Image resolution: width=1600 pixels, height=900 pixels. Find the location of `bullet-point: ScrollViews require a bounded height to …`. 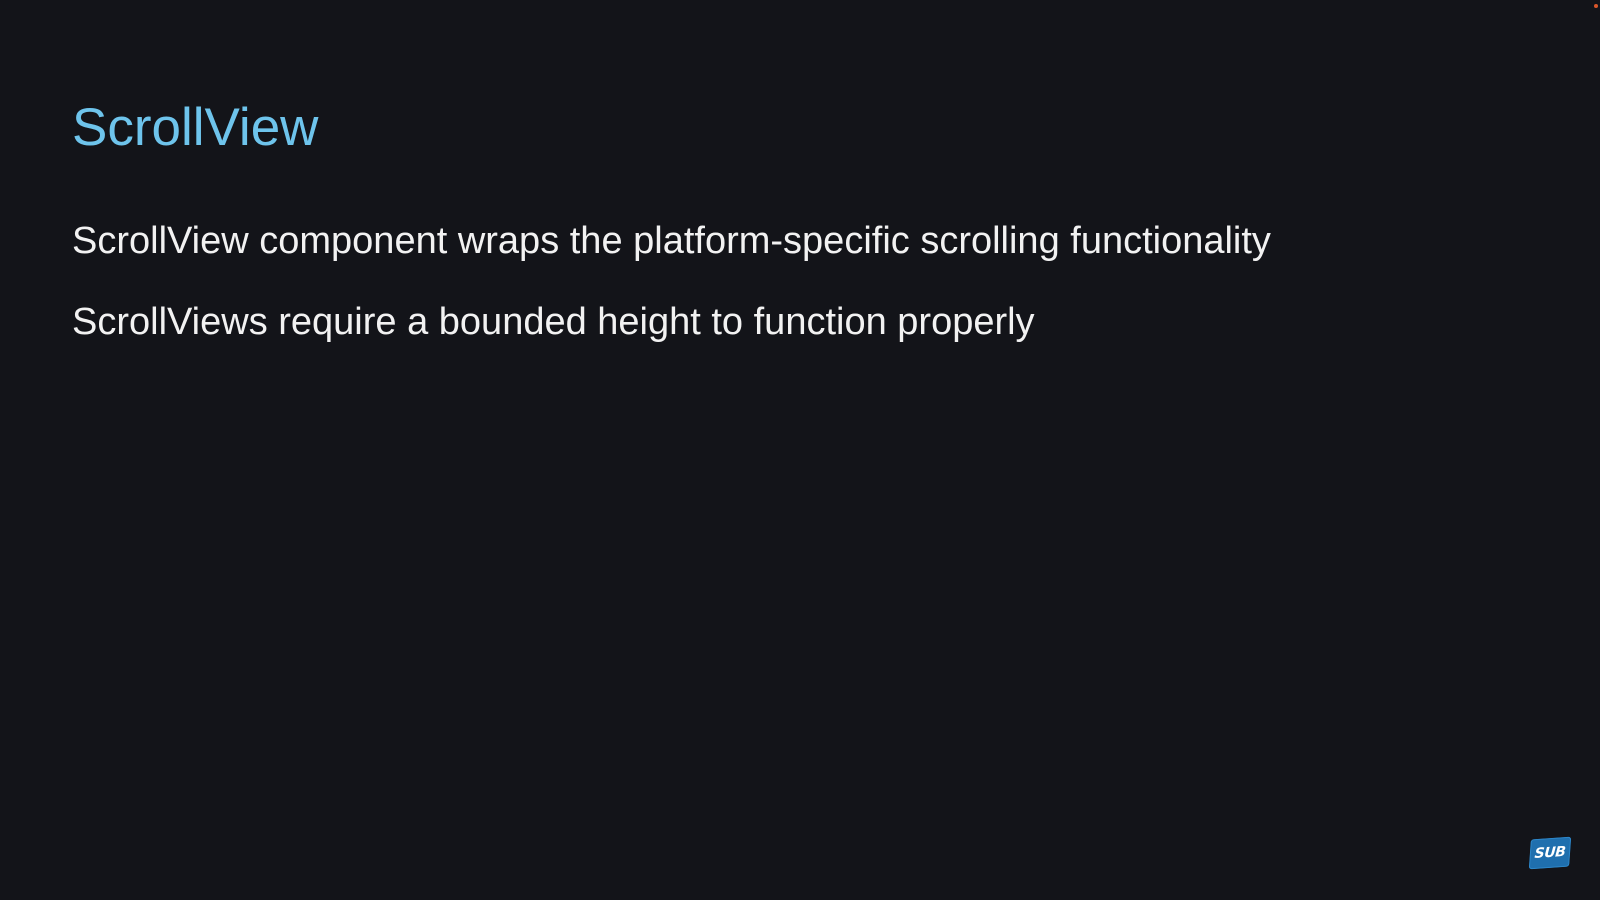

bullet-point: ScrollViews require a bounded height to … is located at coordinates (553, 322).